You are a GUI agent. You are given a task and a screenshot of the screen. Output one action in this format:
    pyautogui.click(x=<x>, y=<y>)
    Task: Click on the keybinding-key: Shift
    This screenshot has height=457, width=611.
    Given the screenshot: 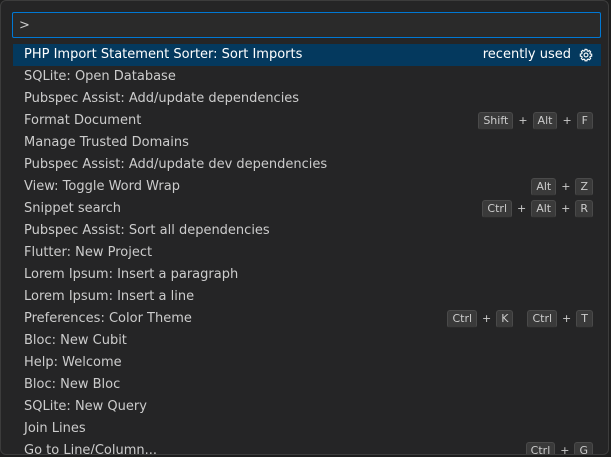 What is the action you would take?
    pyautogui.click(x=496, y=121)
    